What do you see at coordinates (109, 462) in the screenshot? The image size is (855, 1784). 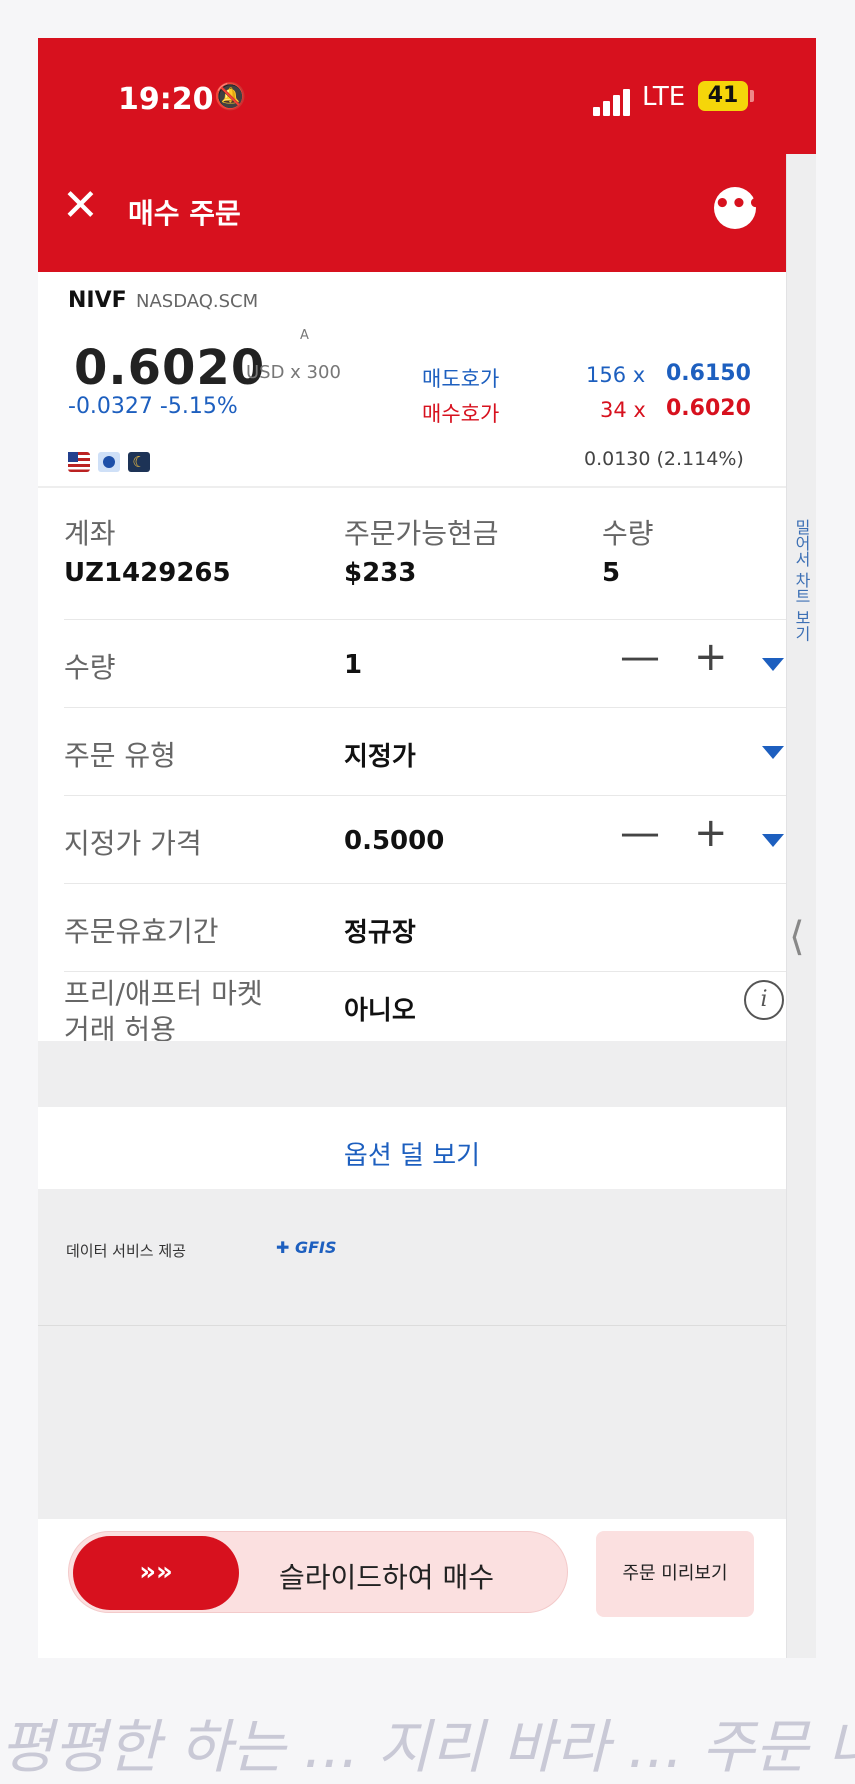 I see `clock-icon` at bounding box center [109, 462].